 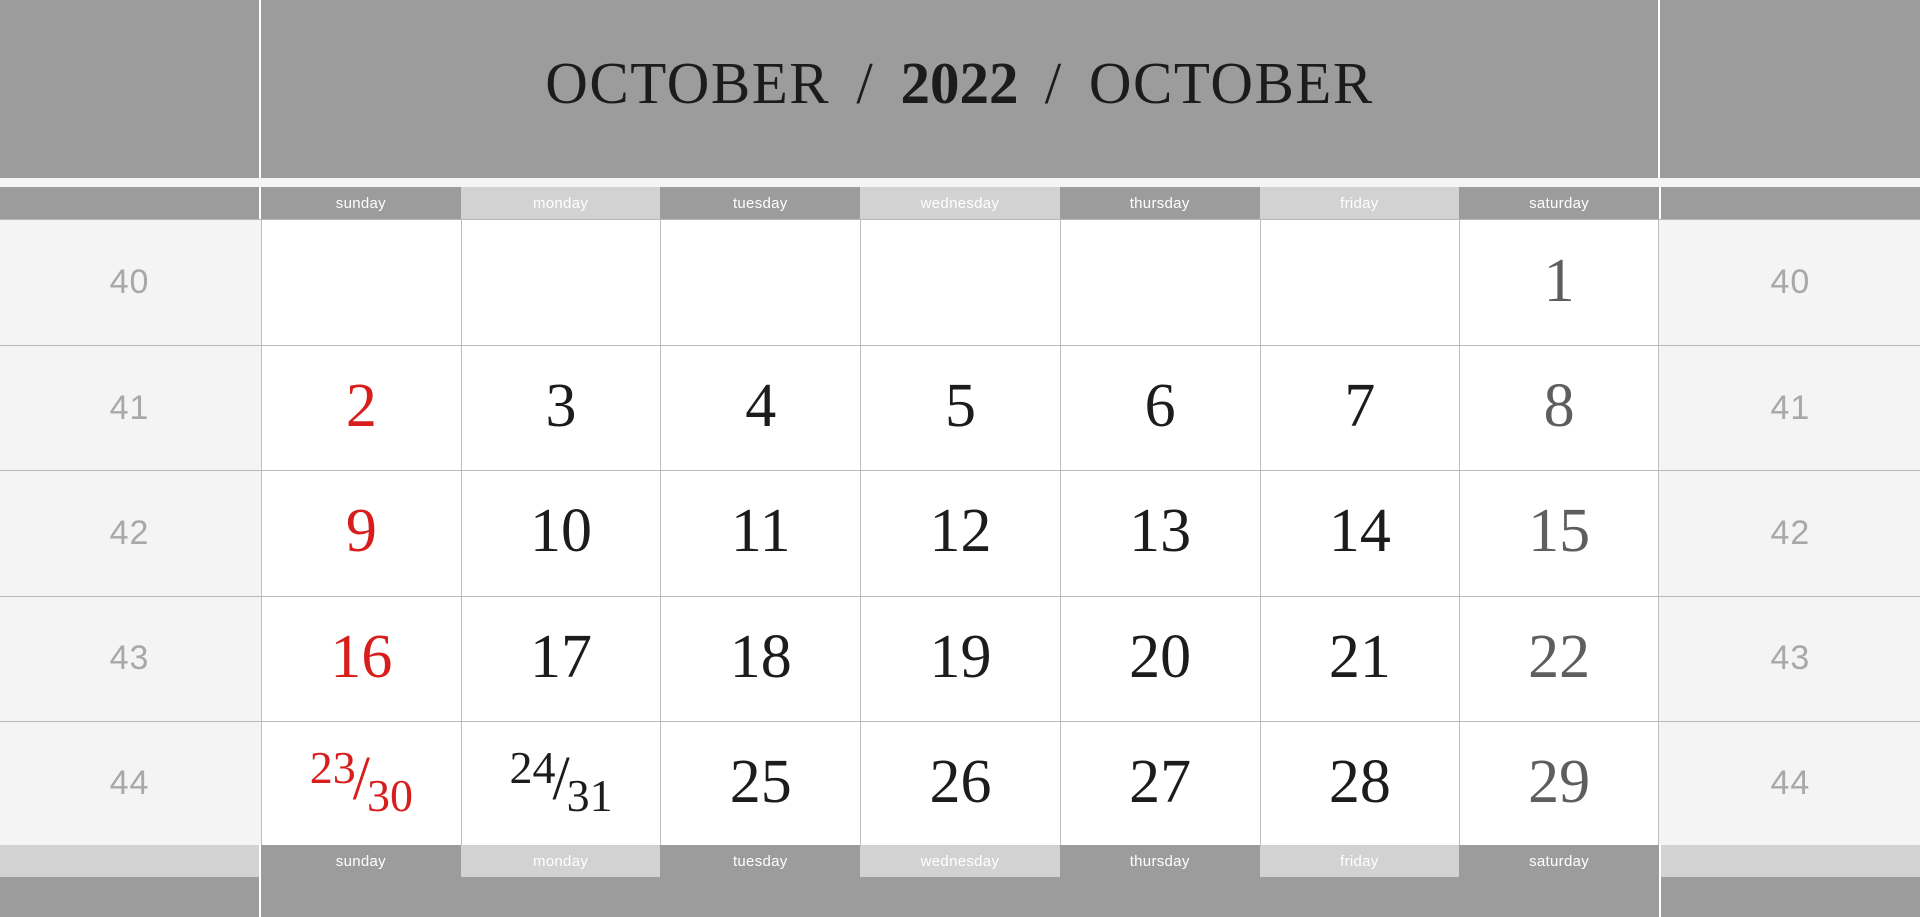 I want to click on day-cell-7: 7, so click(x=1359, y=408).